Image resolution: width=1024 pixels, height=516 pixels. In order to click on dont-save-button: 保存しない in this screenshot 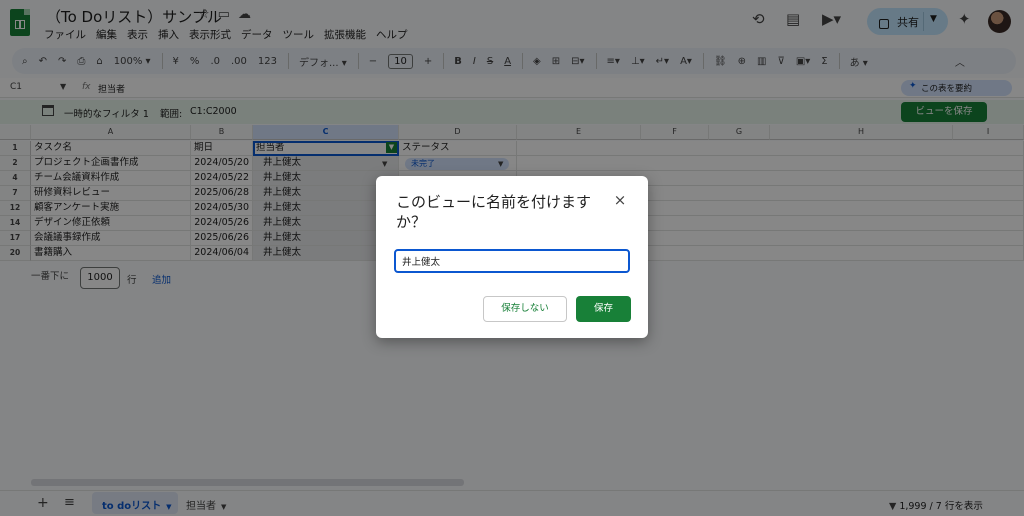, I will do `click(525, 309)`.